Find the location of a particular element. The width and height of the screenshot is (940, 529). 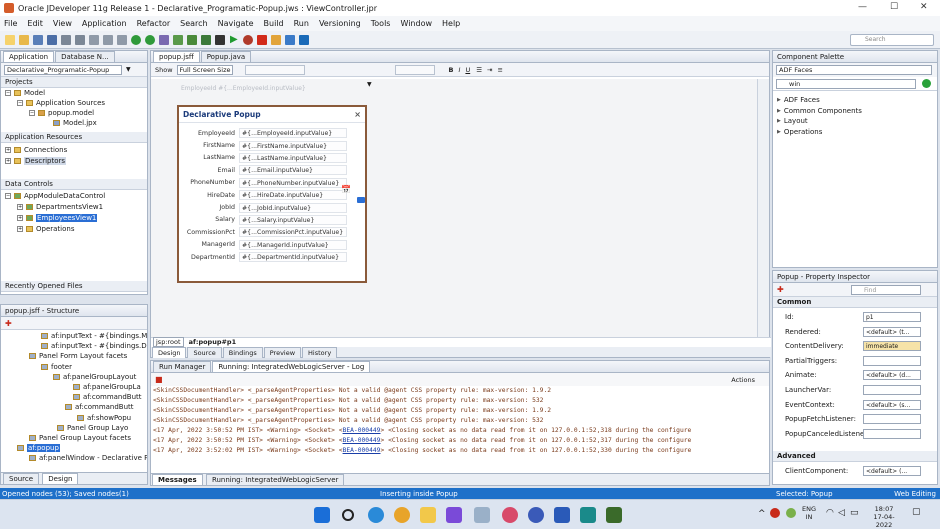

open-icon is located at coordinates (24, 39).